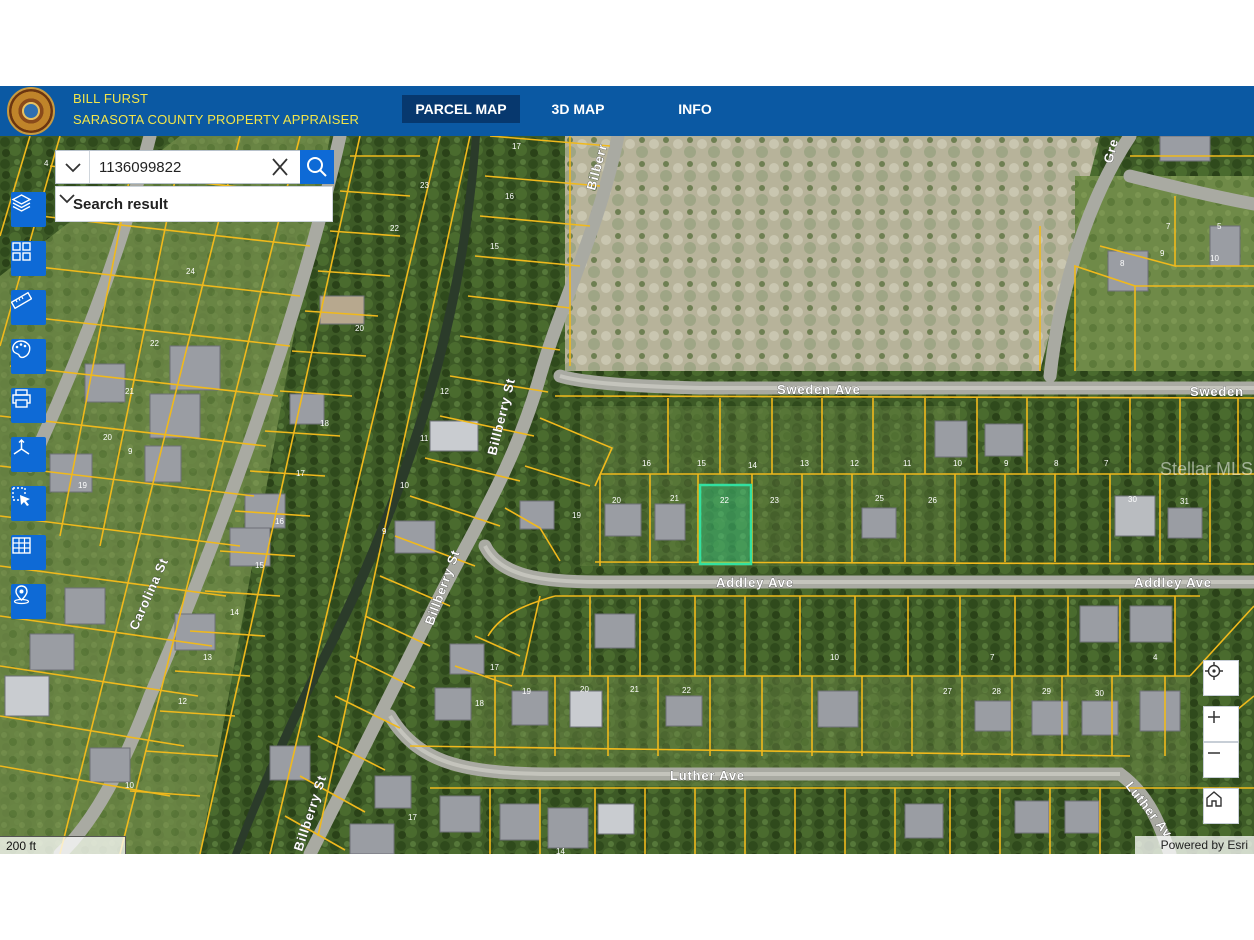 This screenshot has height=940, width=1254. I want to click on palette-icon, so click(21, 349).